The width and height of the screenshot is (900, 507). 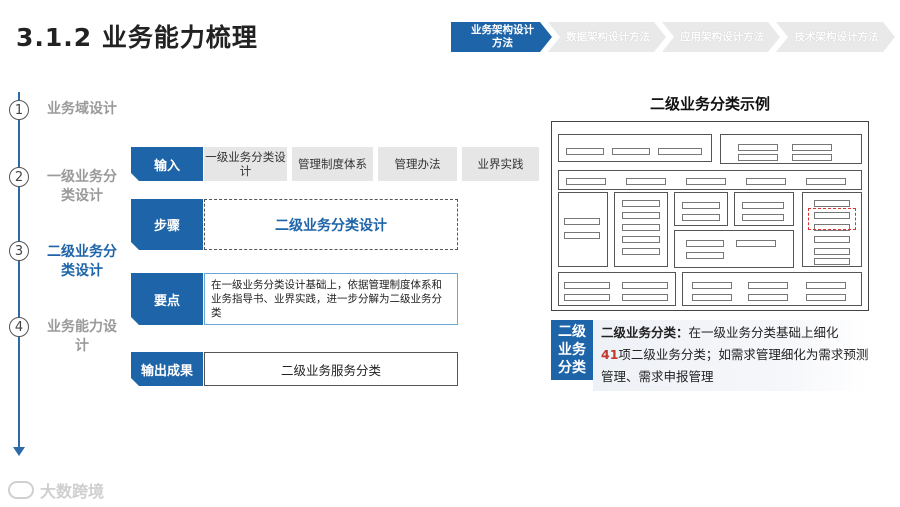 What do you see at coordinates (501, 37) in the screenshot?
I see `nav-business-architecture: 业务架构设计方法` at bounding box center [501, 37].